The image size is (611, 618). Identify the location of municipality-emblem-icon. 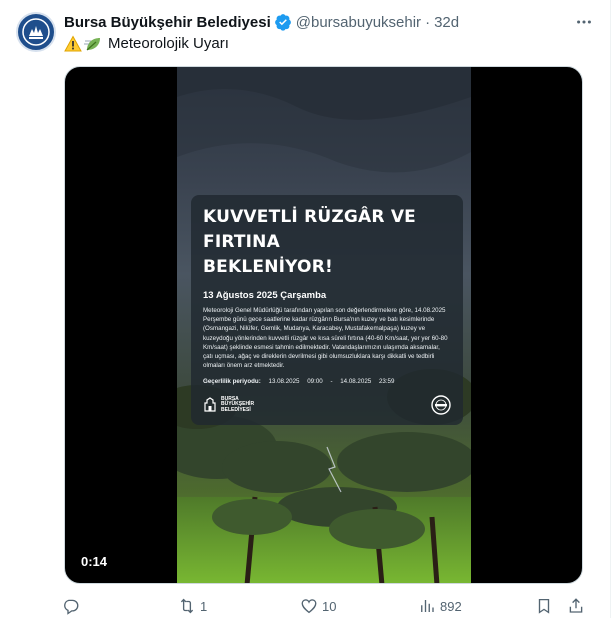
(210, 404).